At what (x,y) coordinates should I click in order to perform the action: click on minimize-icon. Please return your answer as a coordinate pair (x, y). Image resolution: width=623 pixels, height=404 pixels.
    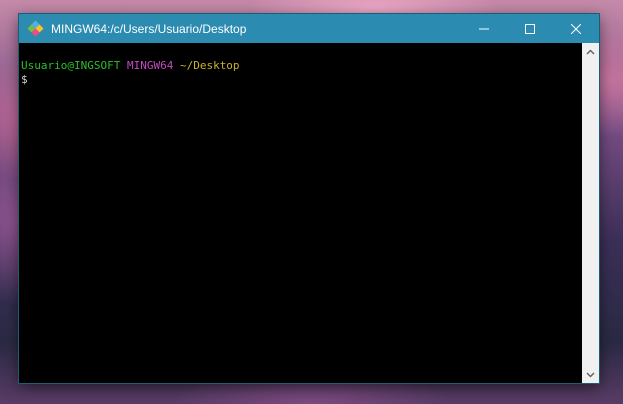
    Looking at the image, I should click on (484, 28).